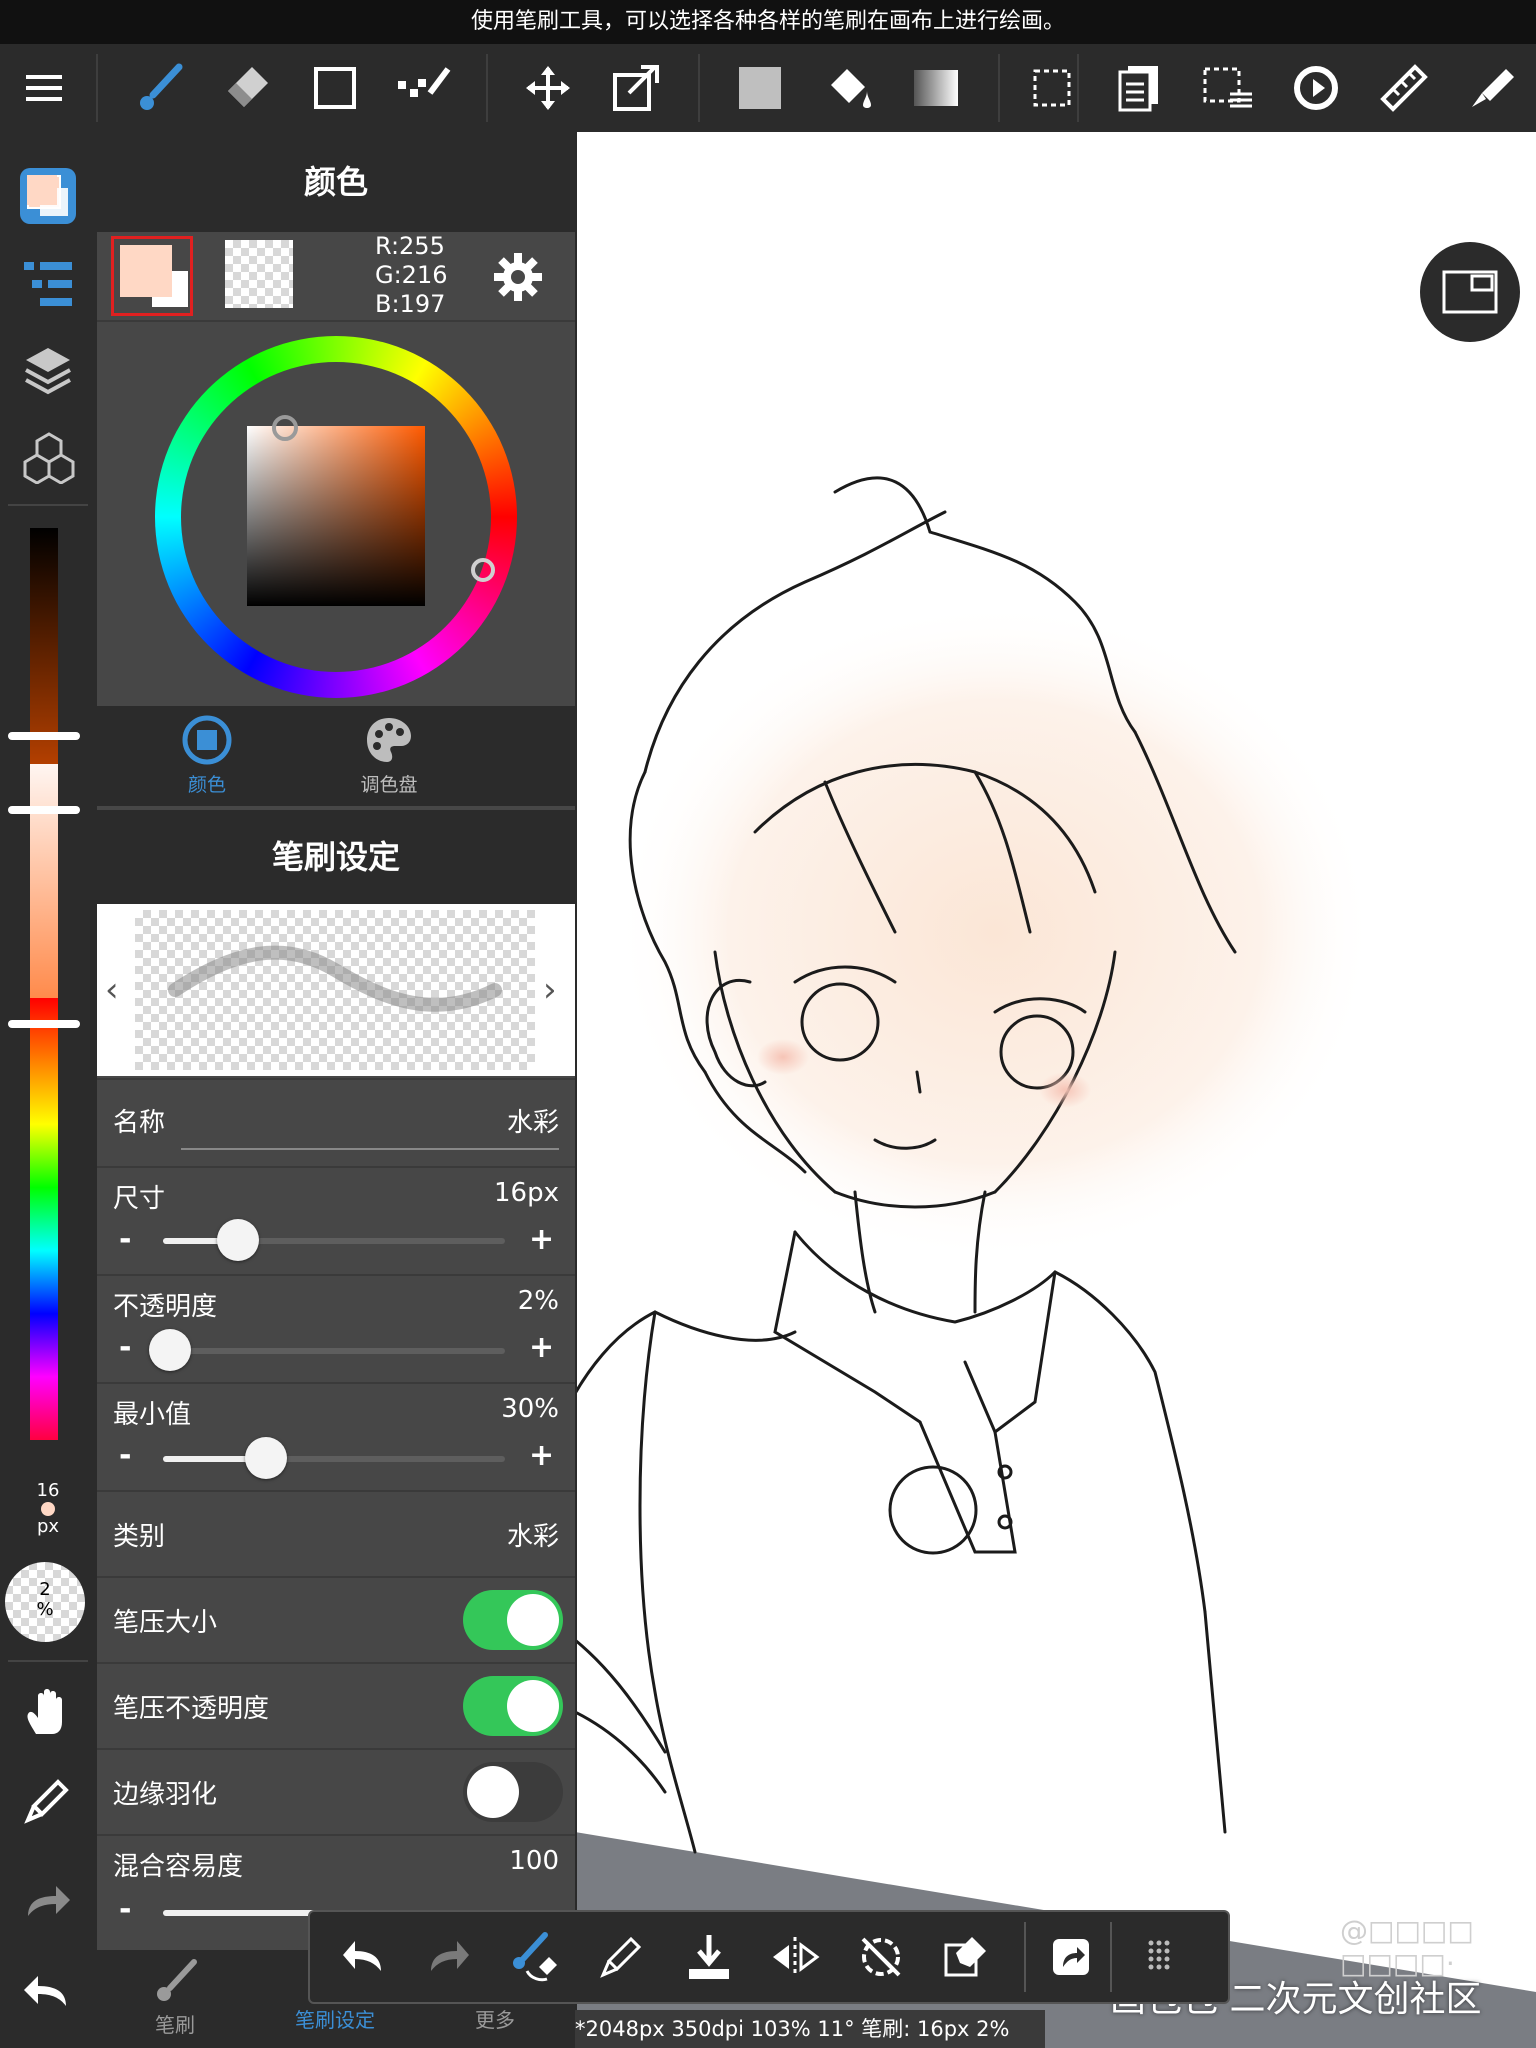 The image size is (1536, 2048). What do you see at coordinates (48, 1512) in the screenshot?
I see `brush-size-indicator: 16 px` at bounding box center [48, 1512].